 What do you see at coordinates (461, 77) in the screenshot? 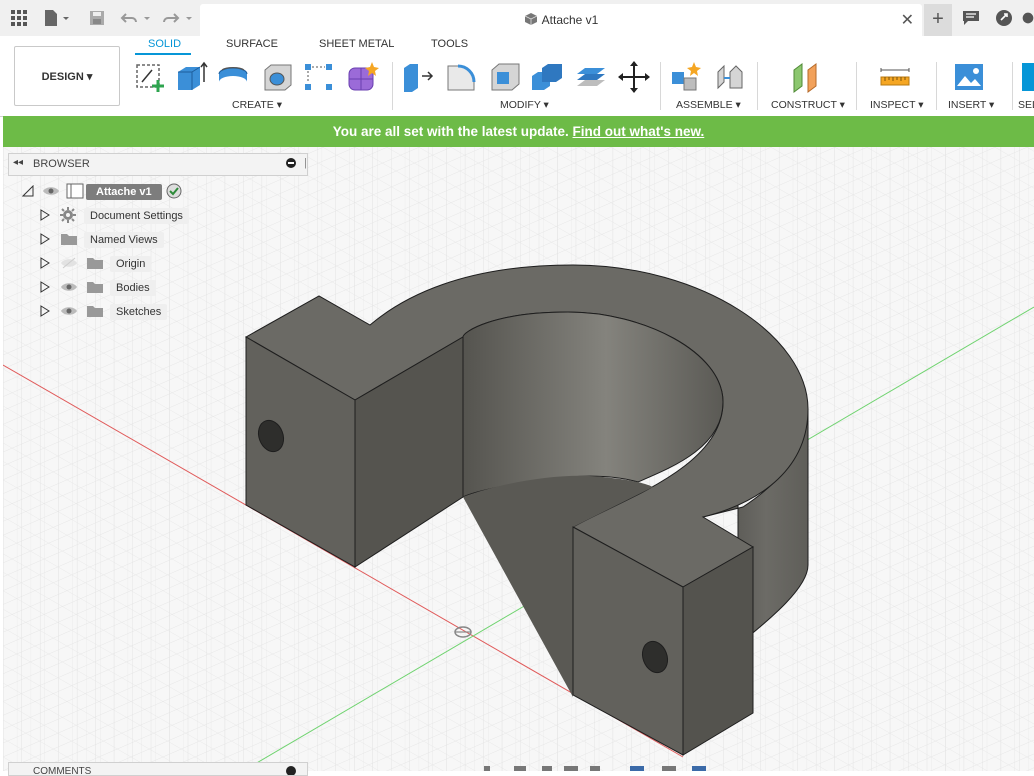
I see `fillet-icon` at bounding box center [461, 77].